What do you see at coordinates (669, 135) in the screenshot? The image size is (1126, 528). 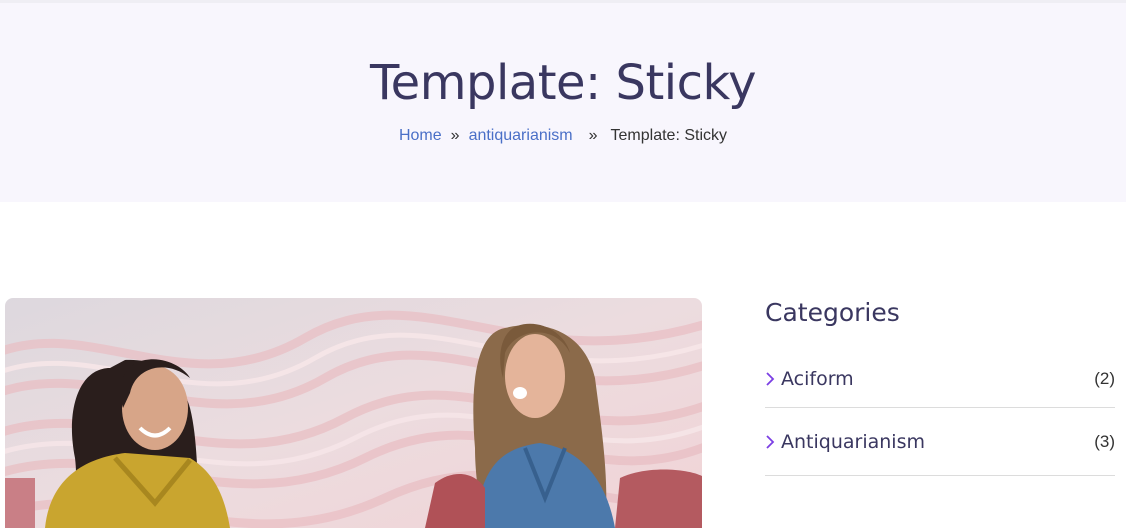 I see `breadcrumb-current: Template: Sticky` at bounding box center [669, 135].